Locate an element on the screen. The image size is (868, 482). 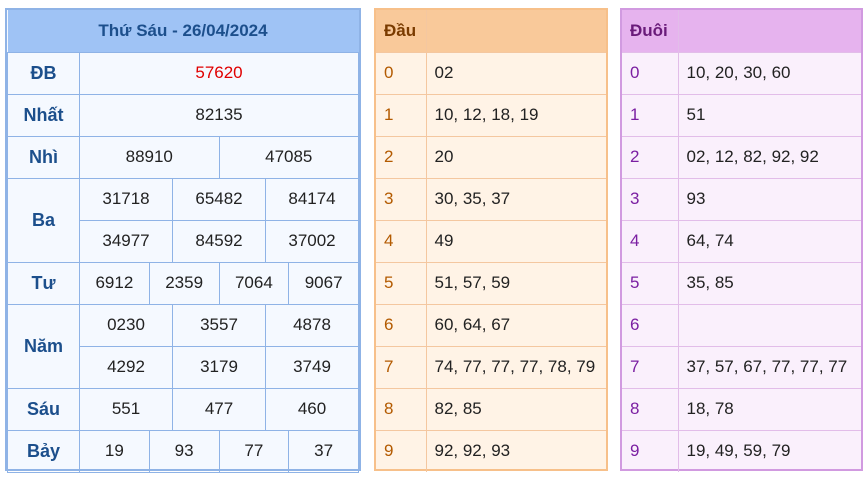
duoi-row-value: 18, 78 is located at coordinates (769, 408).